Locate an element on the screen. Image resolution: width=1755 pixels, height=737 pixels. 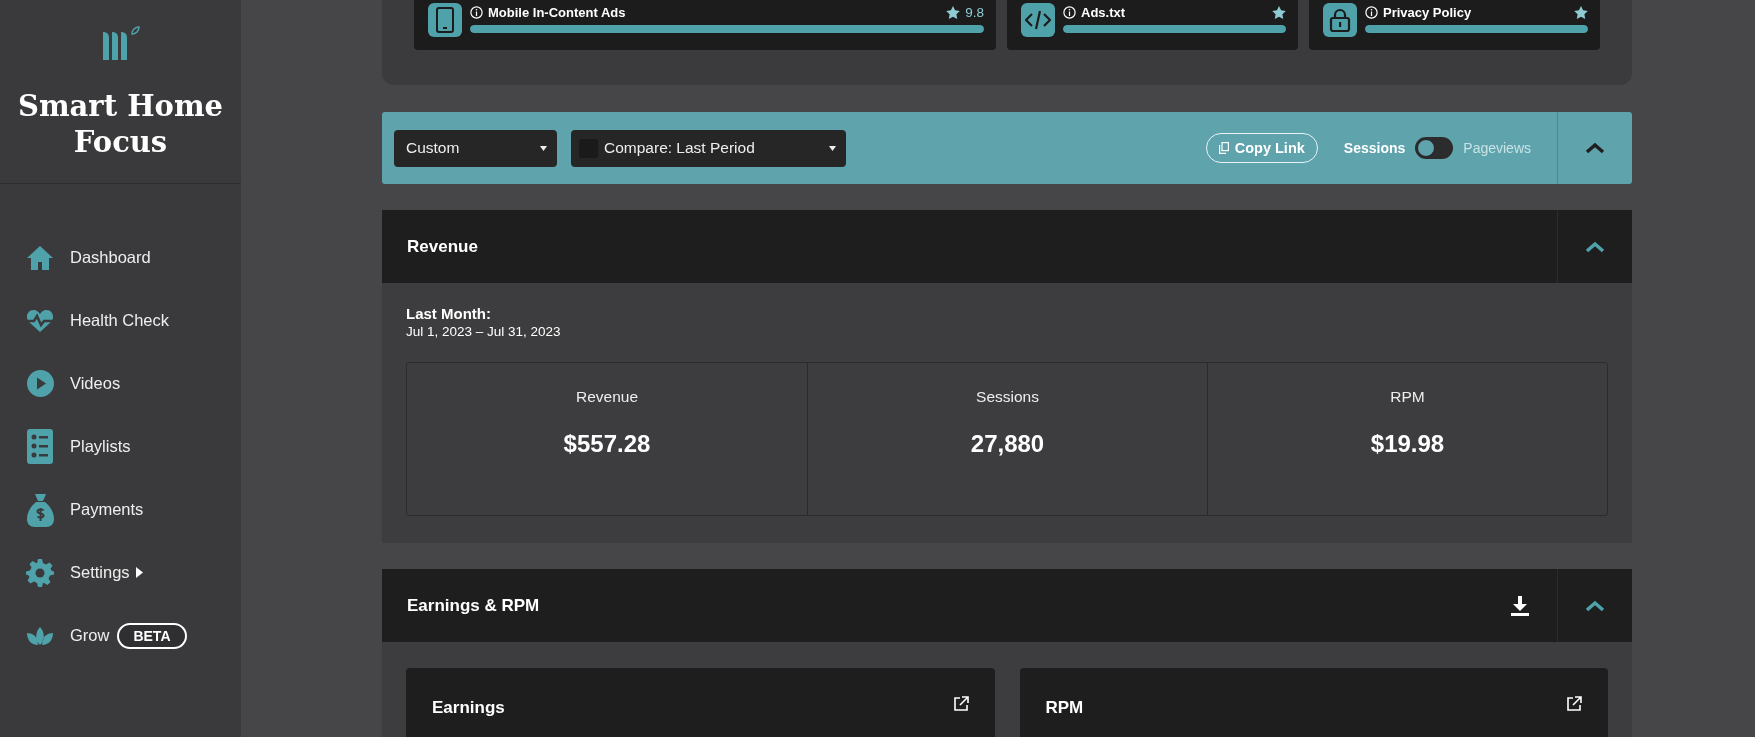
sidebar-item: Grow is located at coordinates (68, 635).